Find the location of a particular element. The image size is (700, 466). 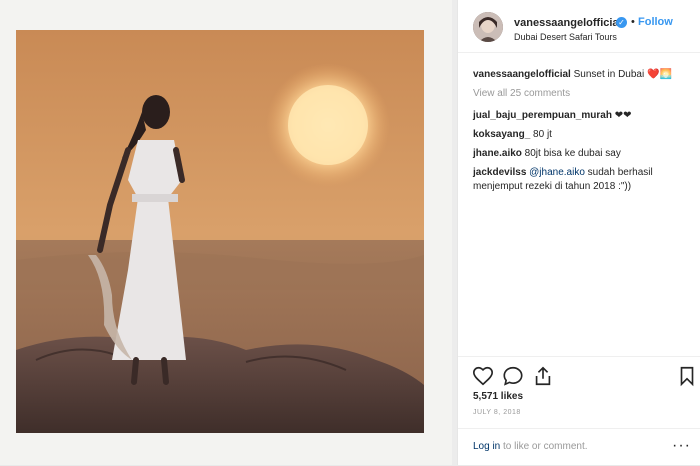

view-all-comments-link: View all 25 comments is located at coordinates (583, 94).